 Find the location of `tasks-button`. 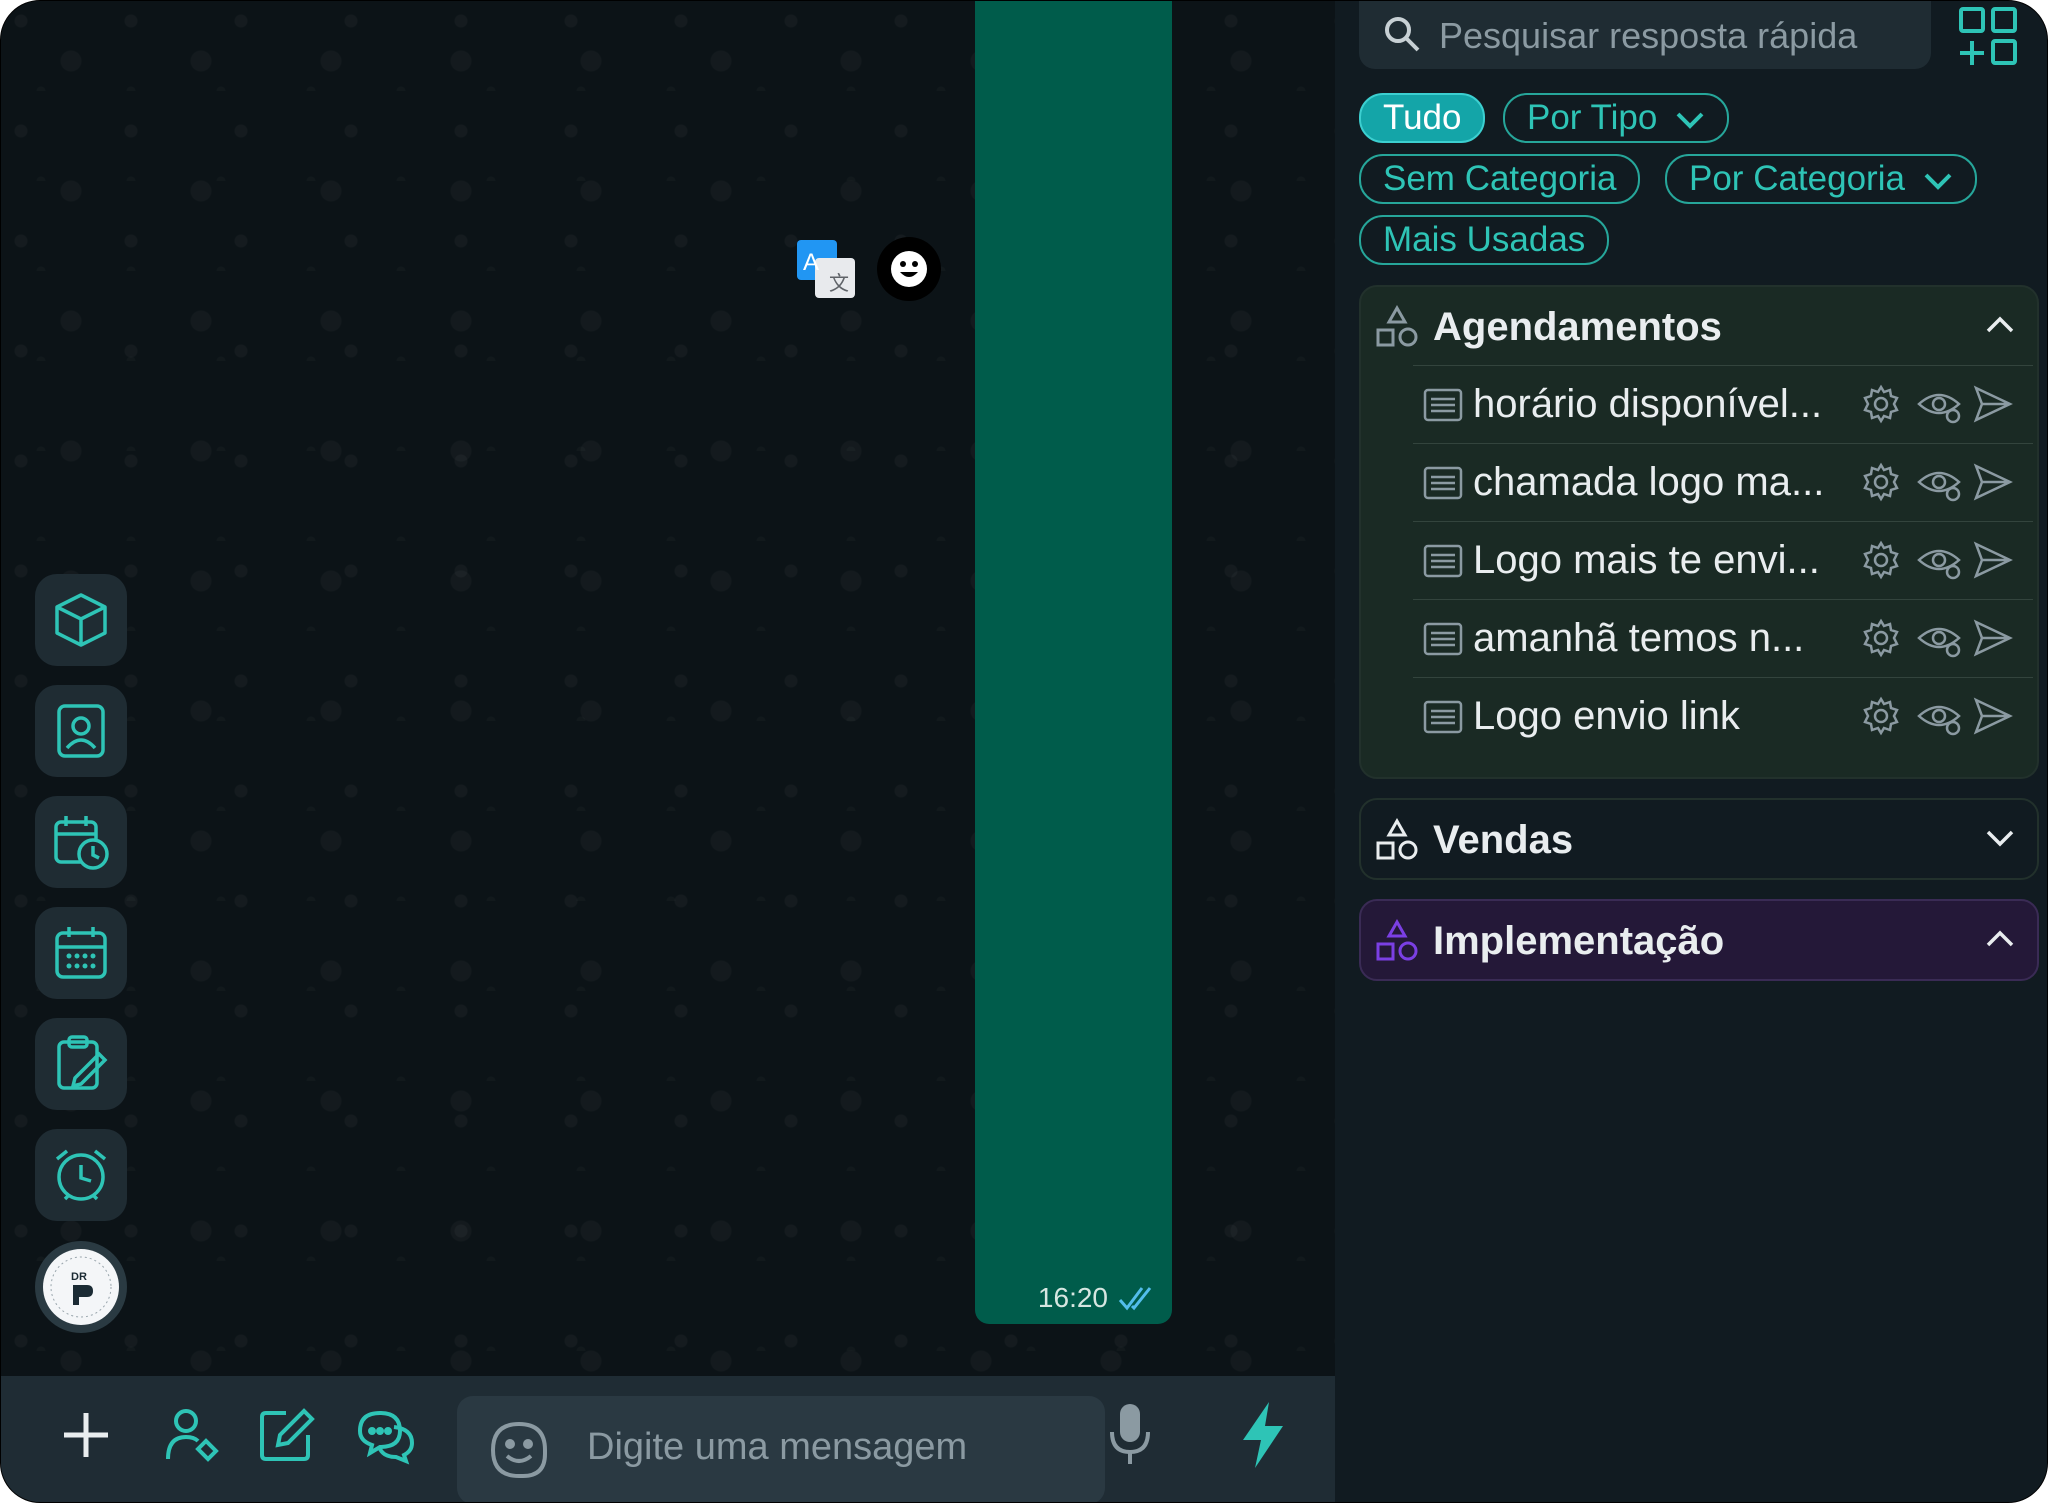

tasks-button is located at coordinates (81, 1064).